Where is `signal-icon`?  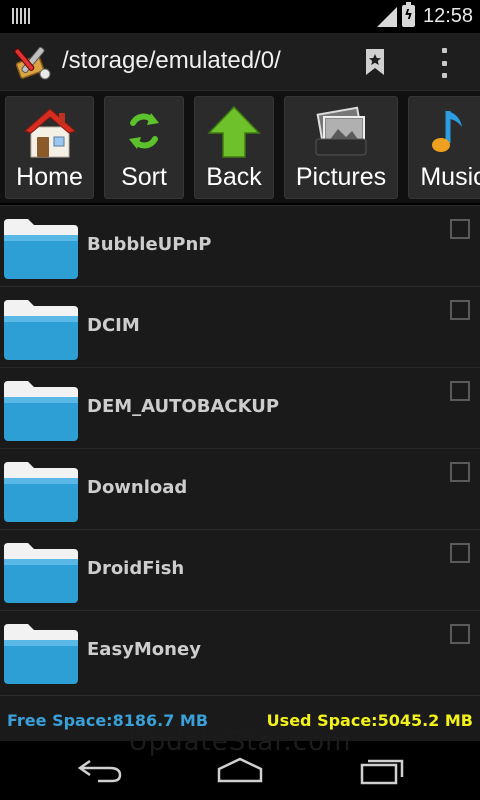
signal-icon is located at coordinates (387, 17).